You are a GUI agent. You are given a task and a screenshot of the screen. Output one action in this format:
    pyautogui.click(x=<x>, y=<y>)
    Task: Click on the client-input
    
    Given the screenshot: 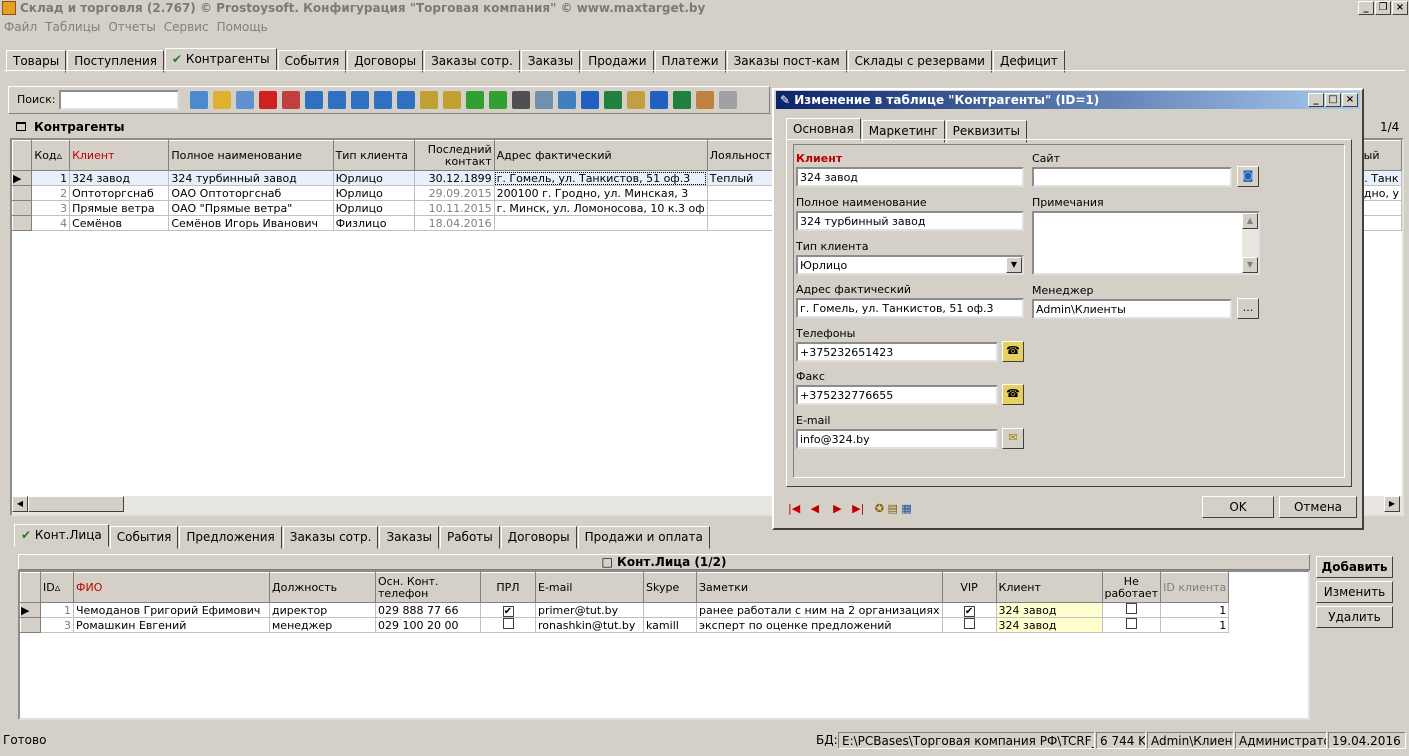 What is the action you would take?
    pyautogui.click(x=910, y=177)
    